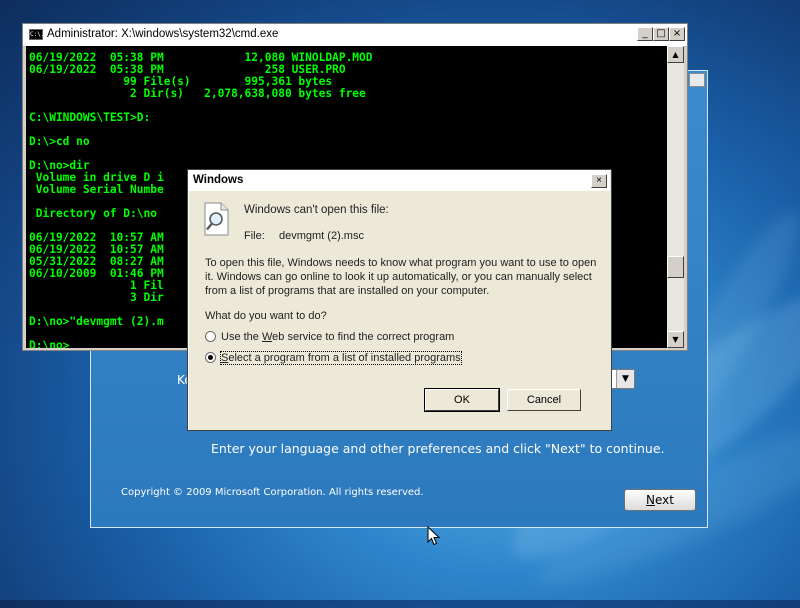 The width and height of the screenshot is (800, 608). What do you see at coordinates (675, 339) in the screenshot?
I see `scroll-down-icon: ▼` at bounding box center [675, 339].